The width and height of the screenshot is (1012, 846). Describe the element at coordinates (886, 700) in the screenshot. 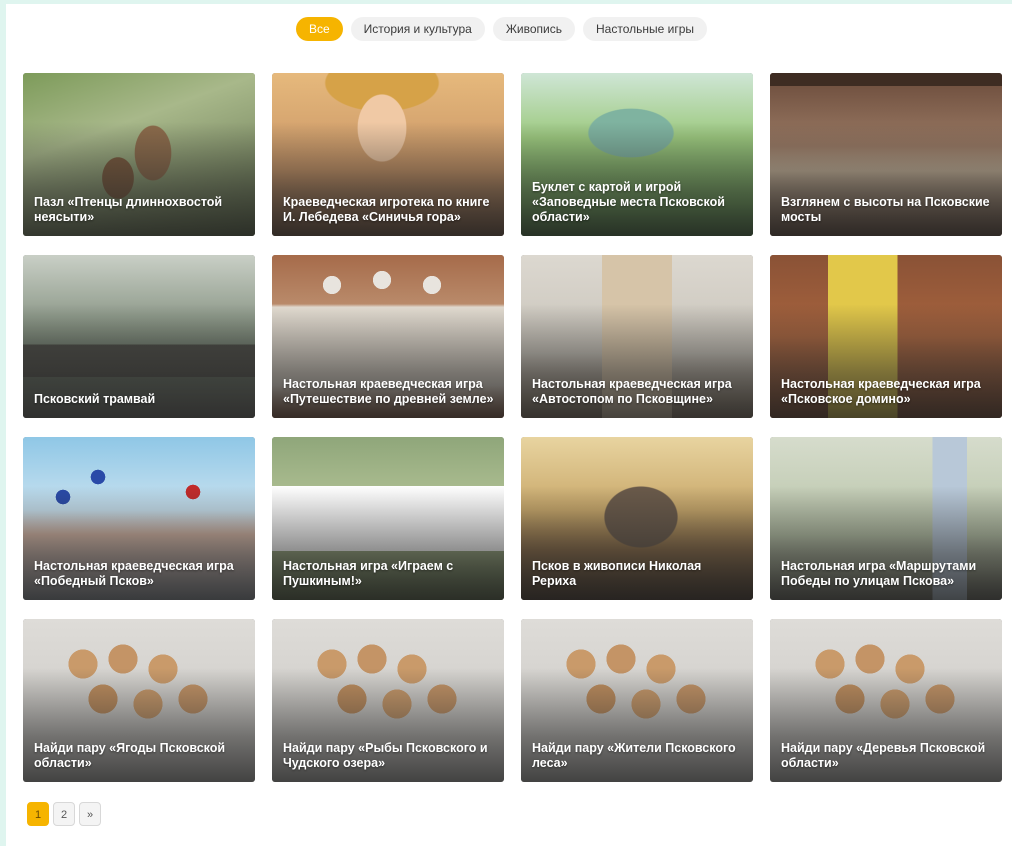

I see `card-pair-trees: Найди пару «Деревья Псковской области»` at that location.